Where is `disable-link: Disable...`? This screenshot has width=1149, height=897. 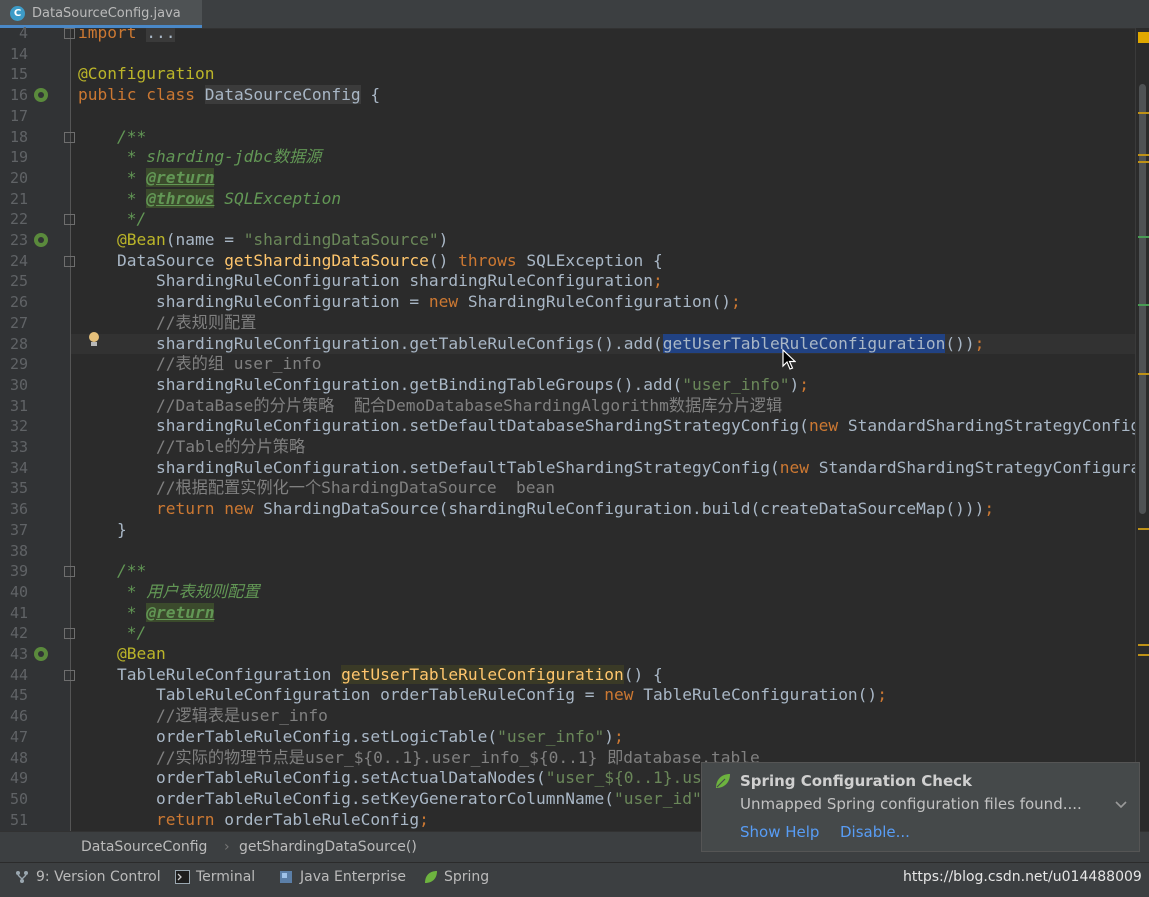
disable-link: Disable... is located at coordinates (875, 832).